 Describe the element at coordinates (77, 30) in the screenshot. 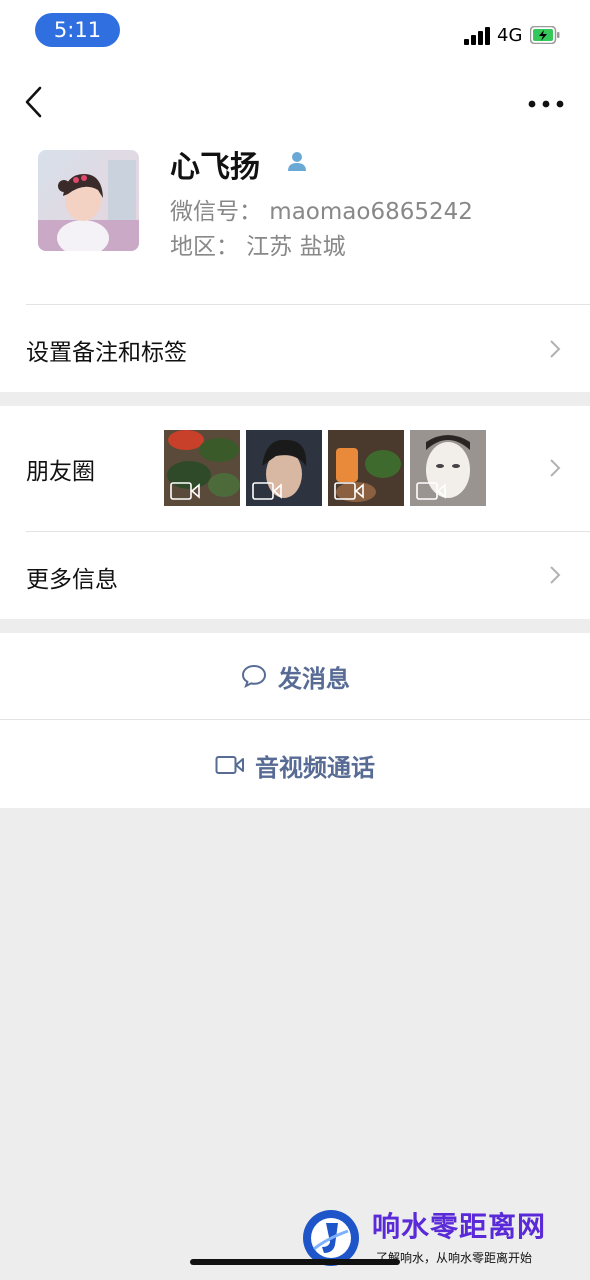

I see `status-time: 5:11` at that location.